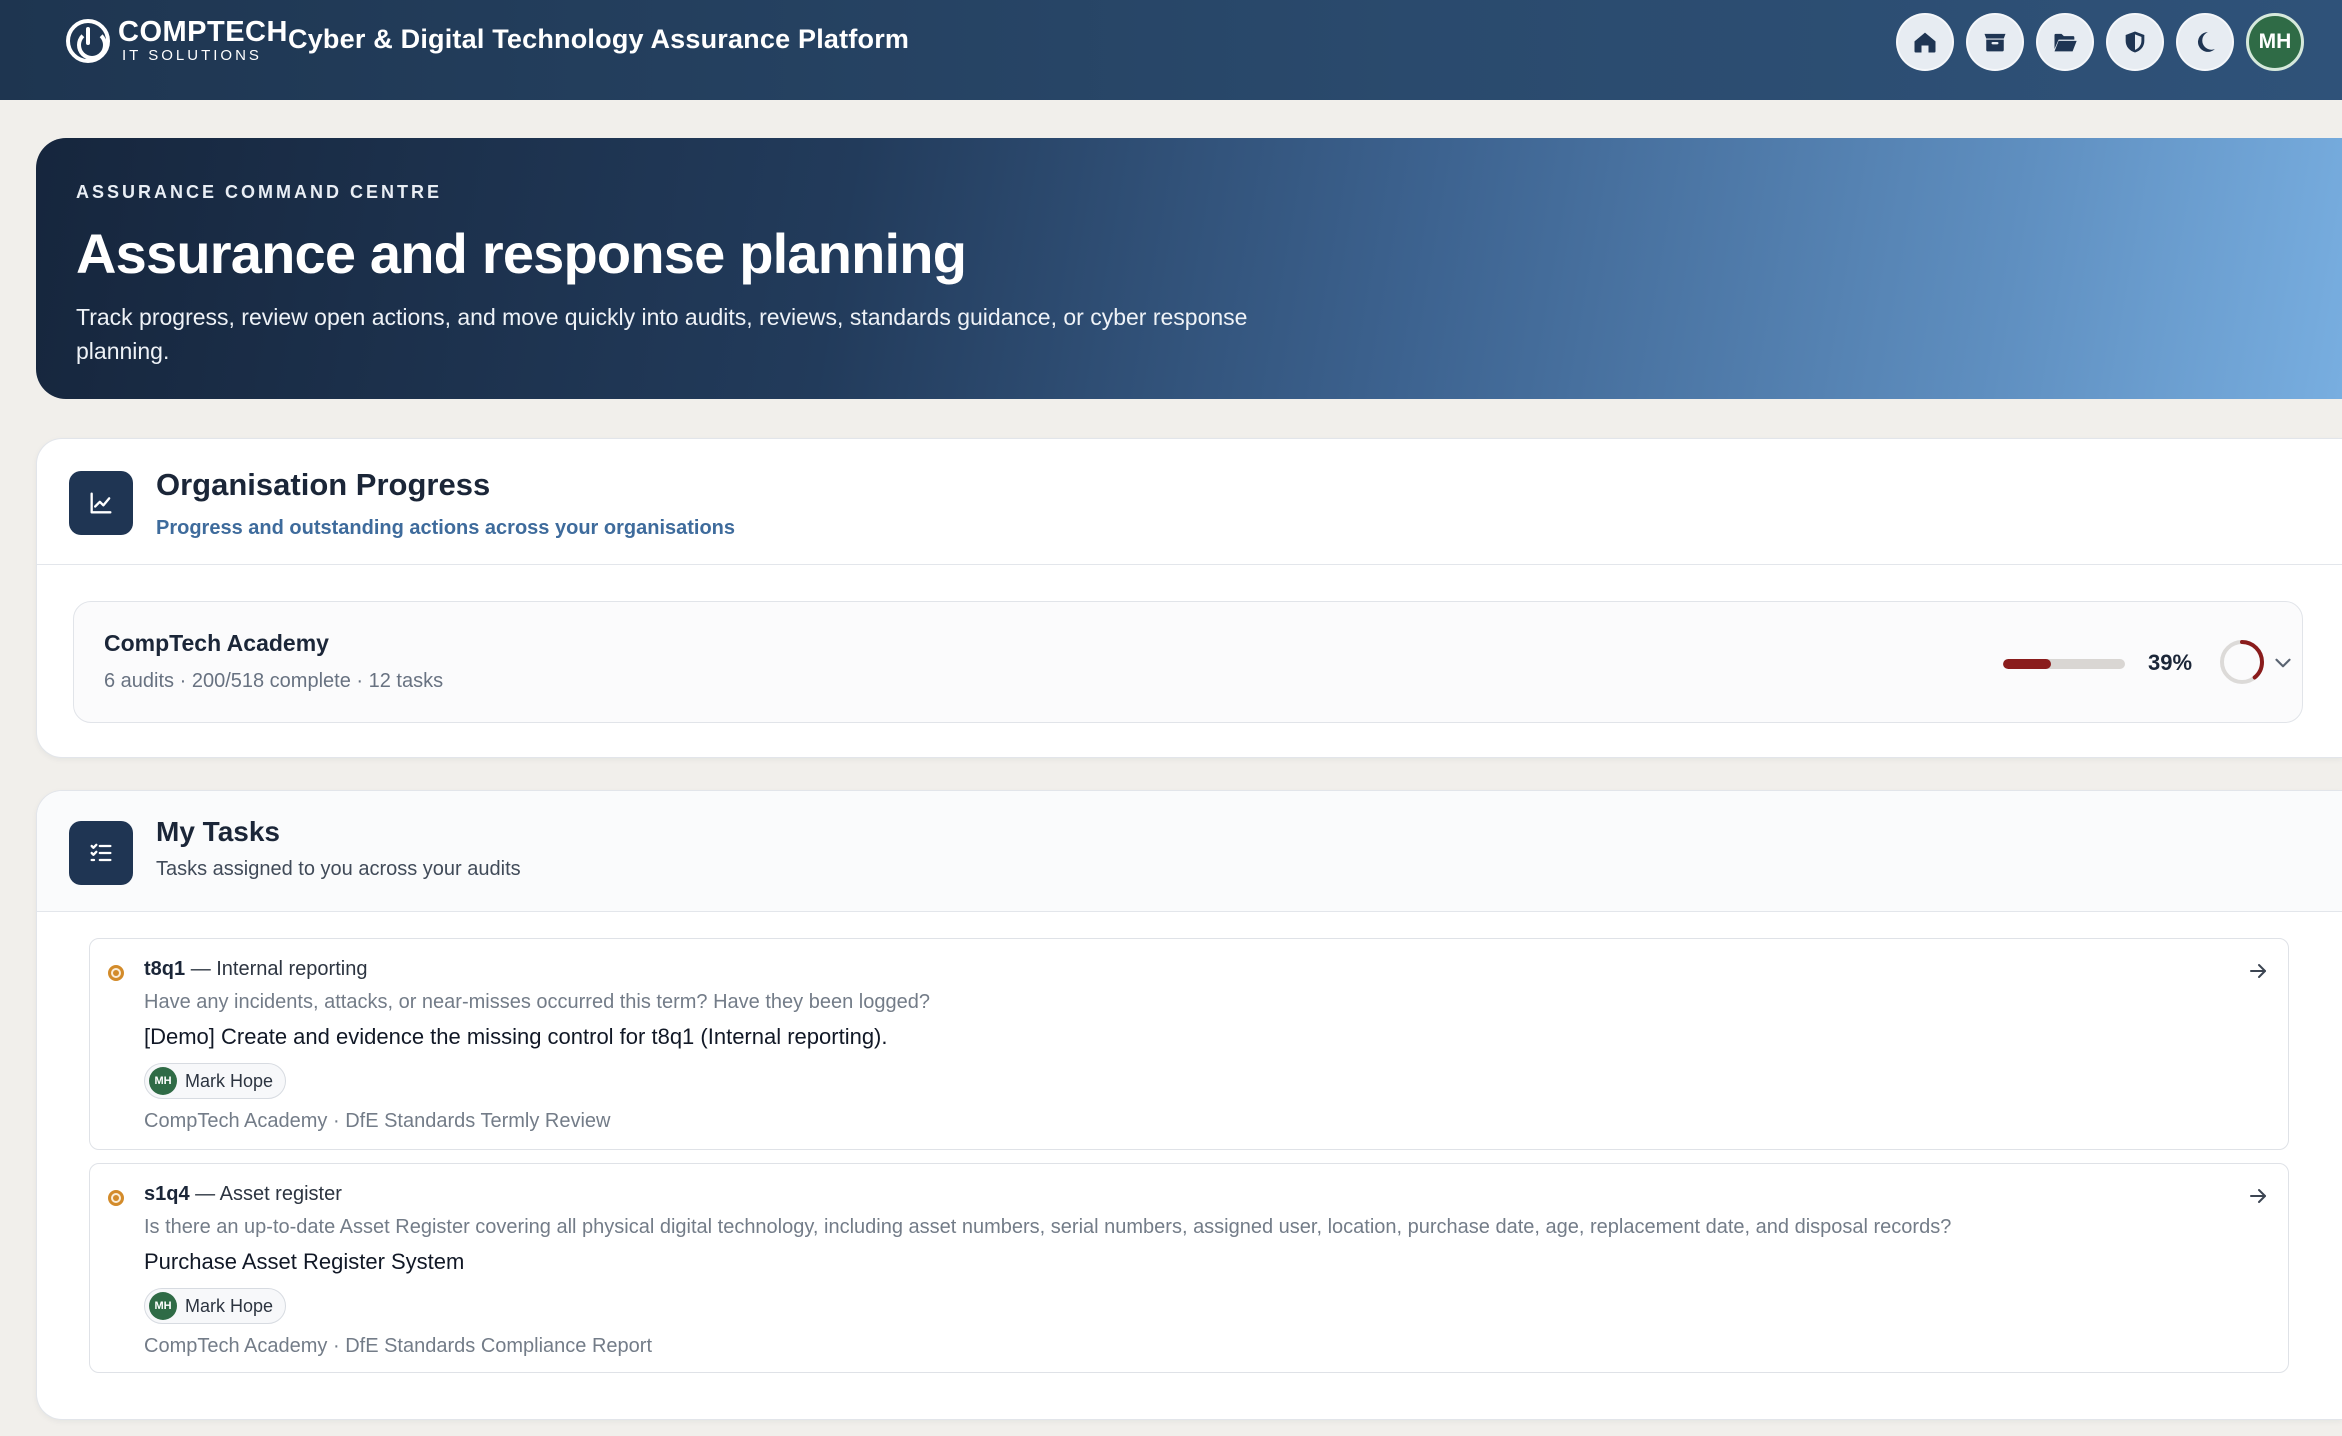 This screenshot has height=1436, width=2342. What do you see at coordinates (268, 1194) in the screenshot?
I see `task-category: — Asset register` at bounding box center [268, 1194].